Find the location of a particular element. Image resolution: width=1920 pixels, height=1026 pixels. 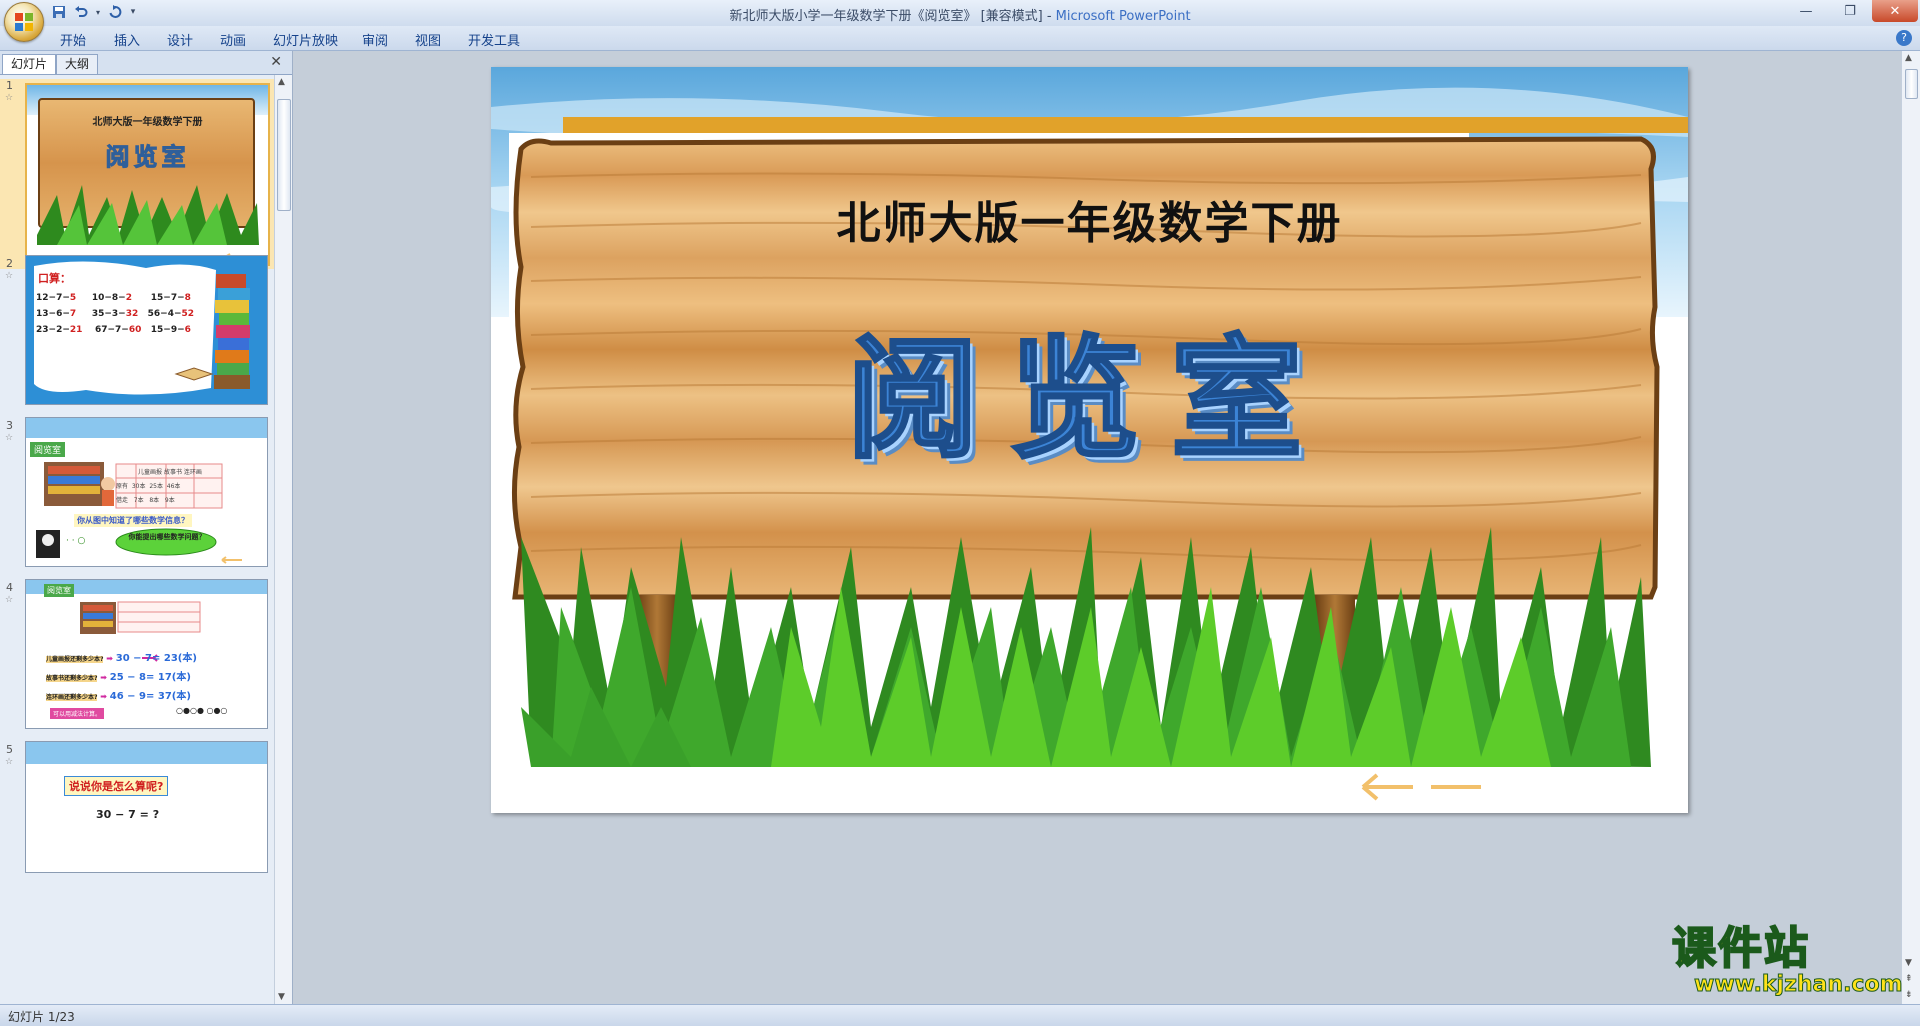

tab-home: 开始 is located at coordinates (73, 39).